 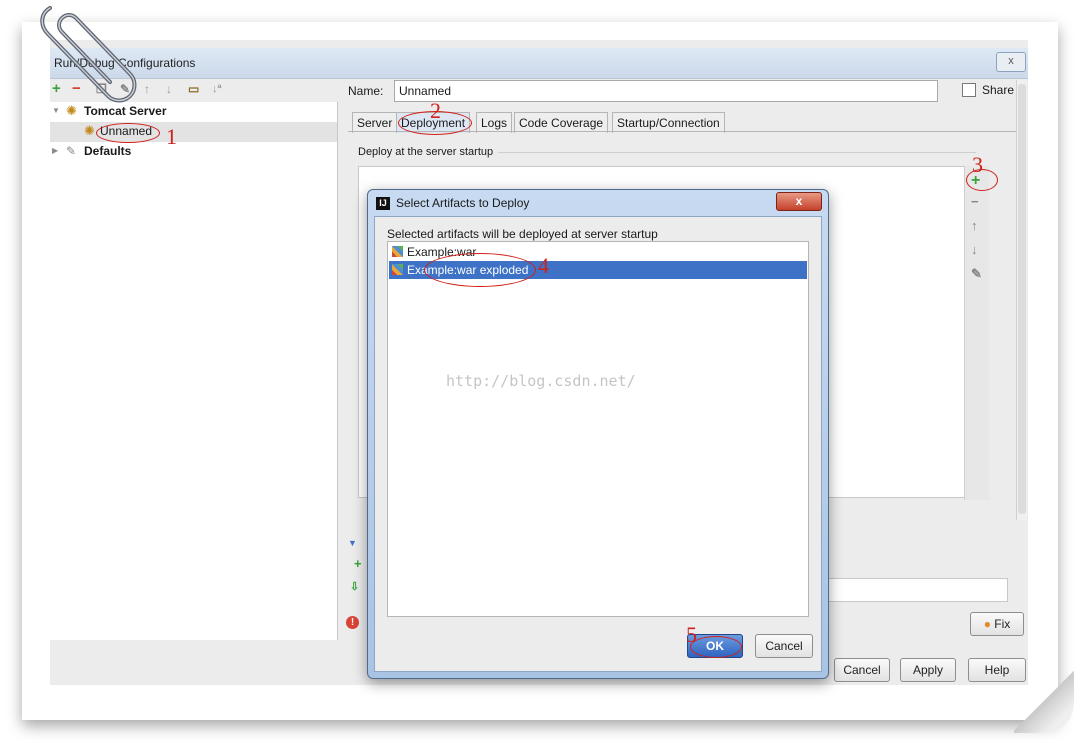 What do you see at coordinates (541, 381) in the screenshot?
I see `watermark: http://blog.csdn.net/` at bounding box center [541, 381].